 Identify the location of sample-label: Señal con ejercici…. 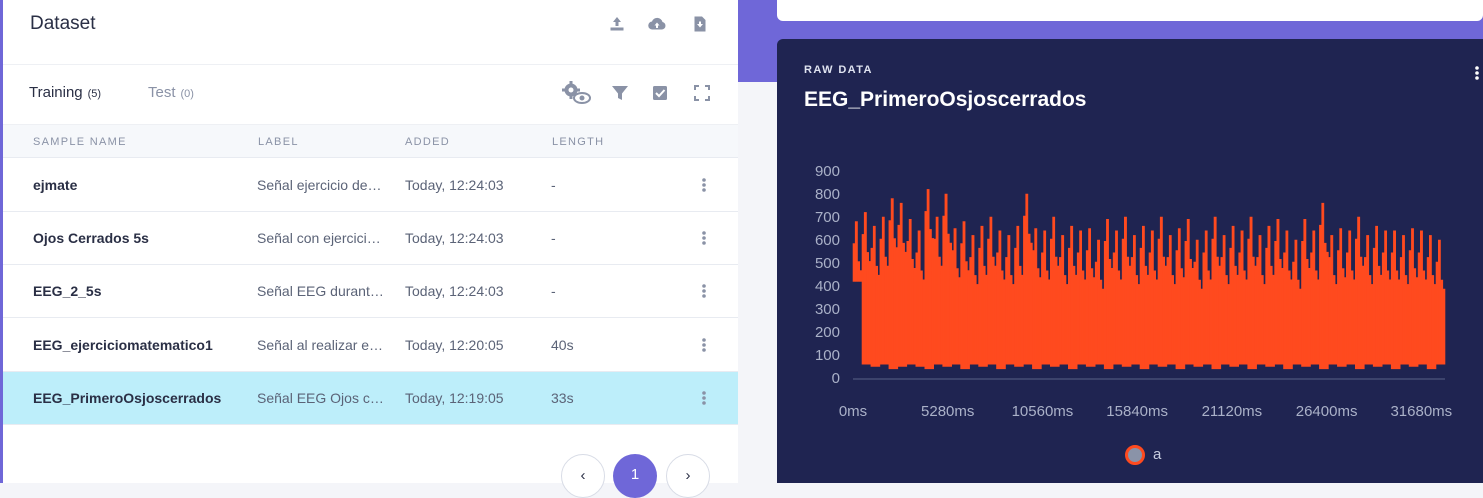
(319, 238).